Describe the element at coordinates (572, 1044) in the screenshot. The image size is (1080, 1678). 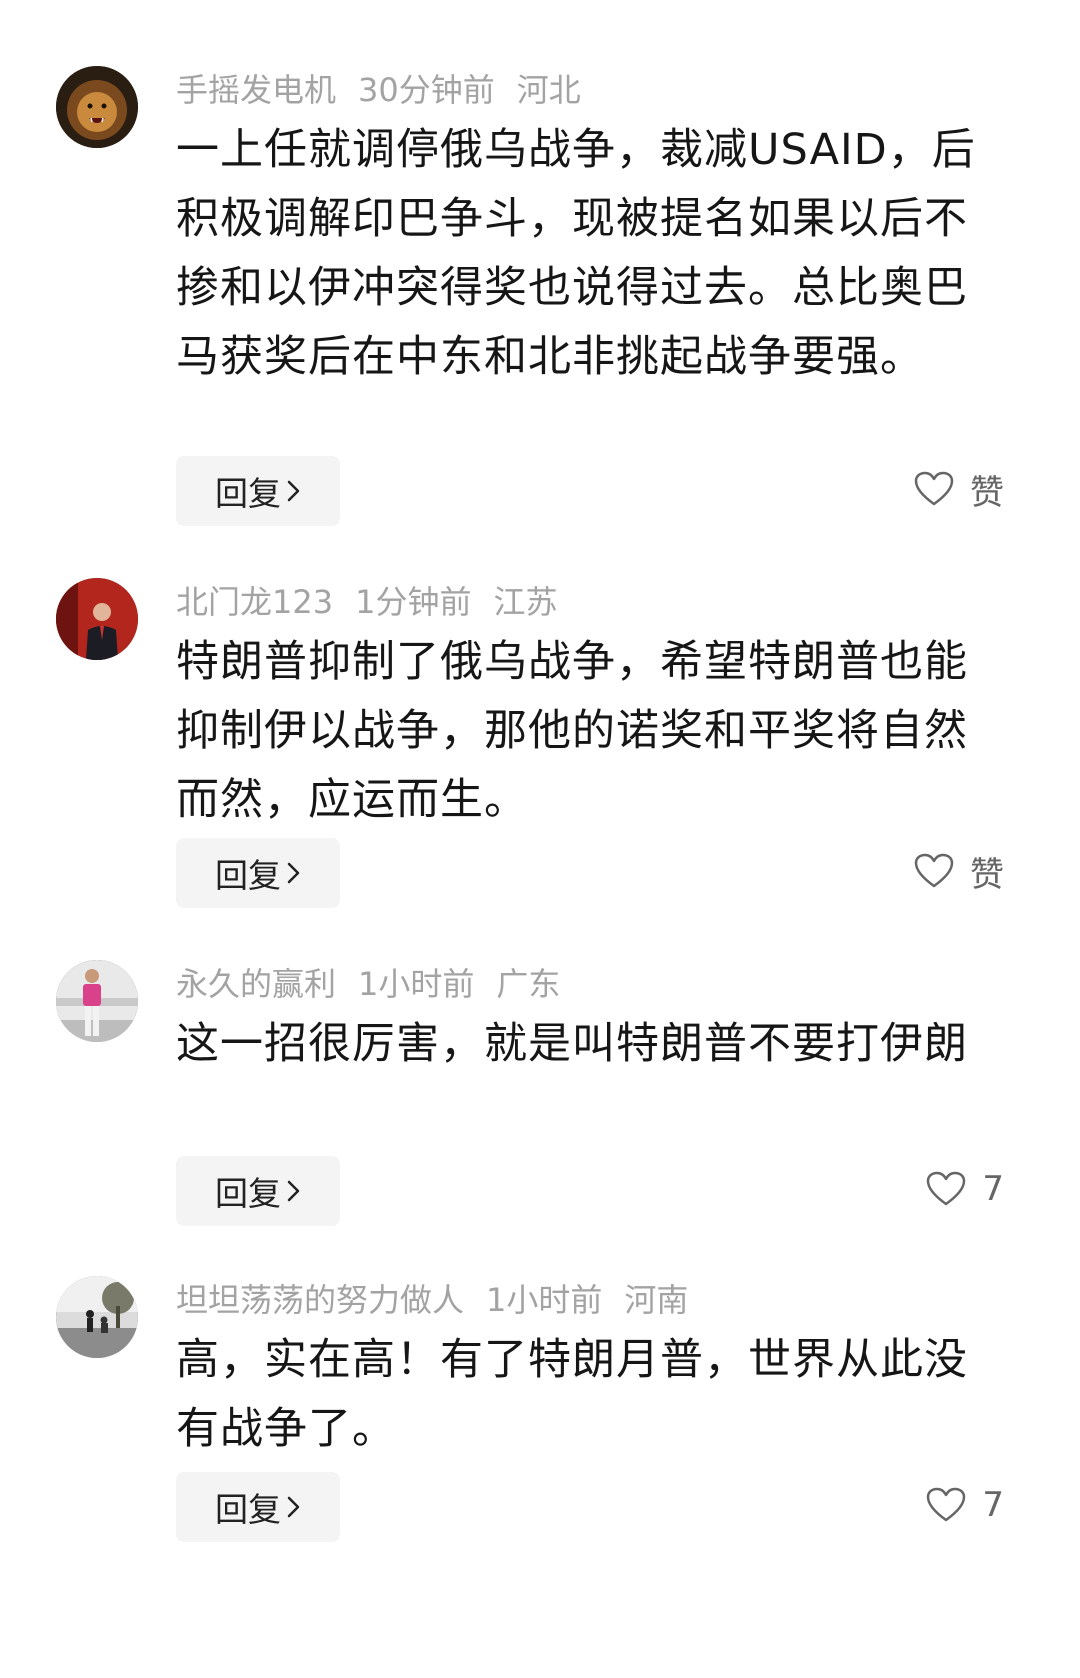
I see `comment-text: 这一招很厉害，就是叫特朗普不要打伊朗` at that location.